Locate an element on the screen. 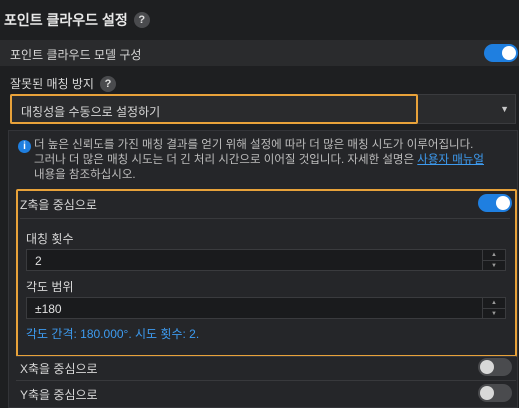  manual-link: 사용자 매뉴얼 is located at coordinates (450, 160).